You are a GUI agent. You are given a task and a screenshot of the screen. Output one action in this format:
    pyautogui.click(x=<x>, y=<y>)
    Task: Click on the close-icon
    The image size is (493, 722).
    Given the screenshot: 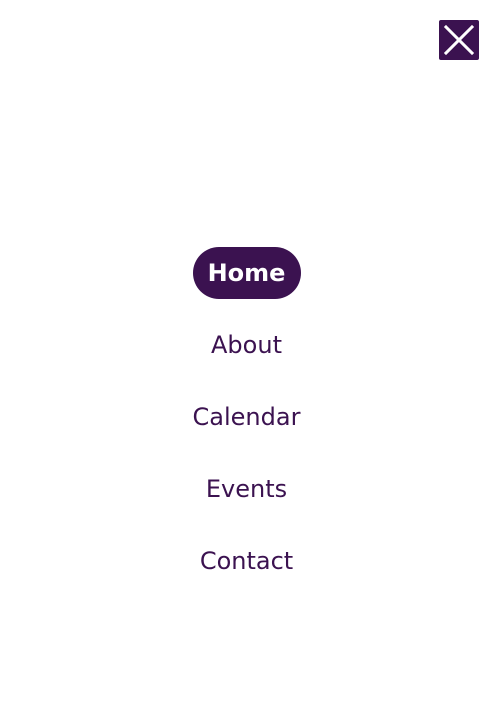 What is the action you would take?
    pyautogui.click(x=459, y=40)
    